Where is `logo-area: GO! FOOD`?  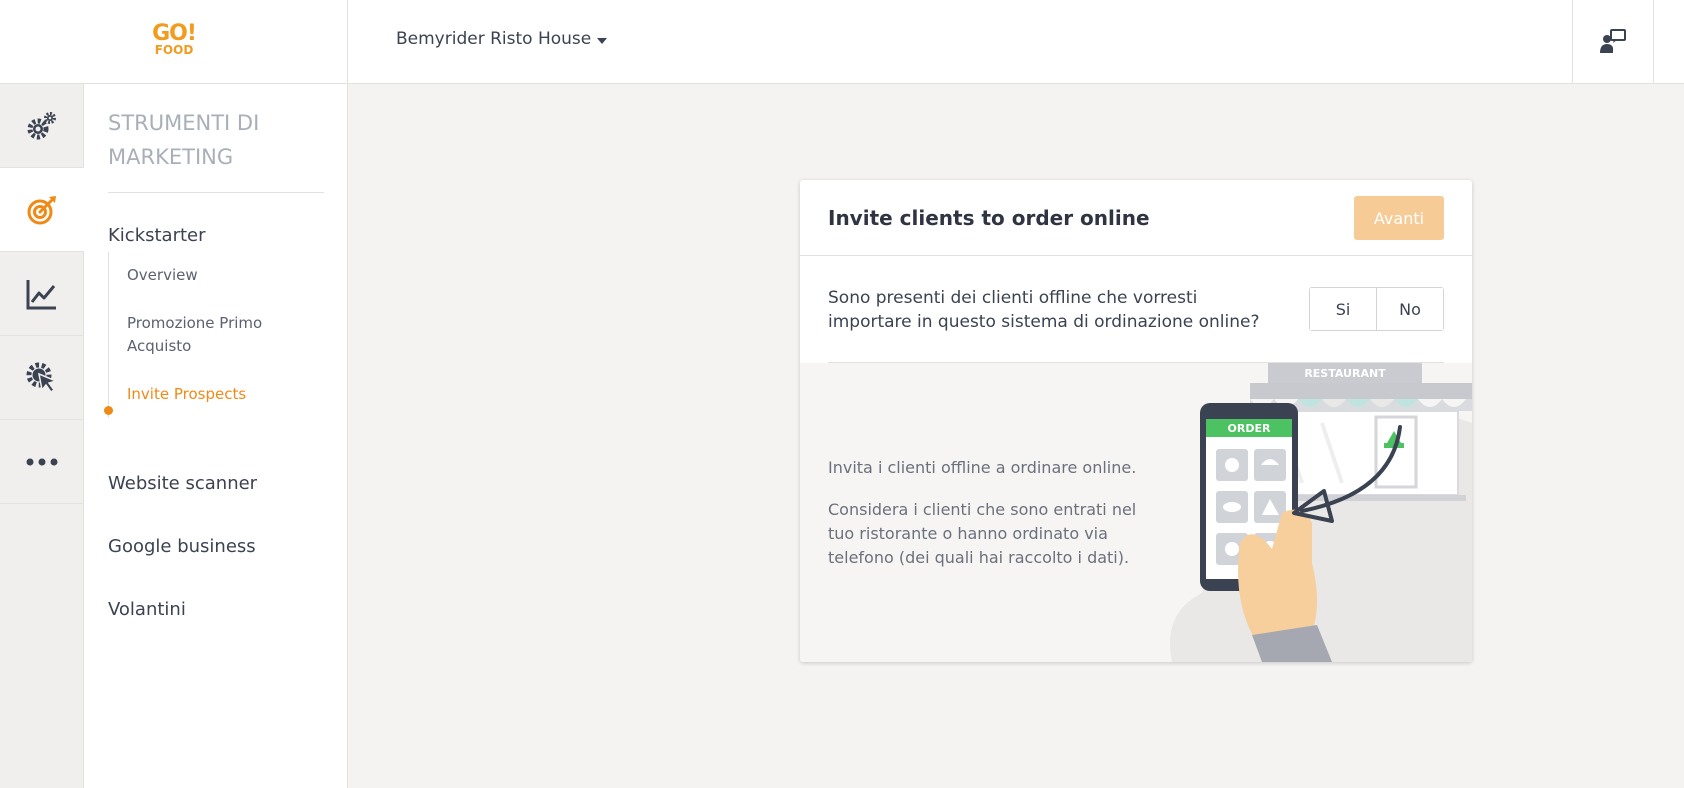 logo-area: GO! FOOD is located at coordinates (174, 42).